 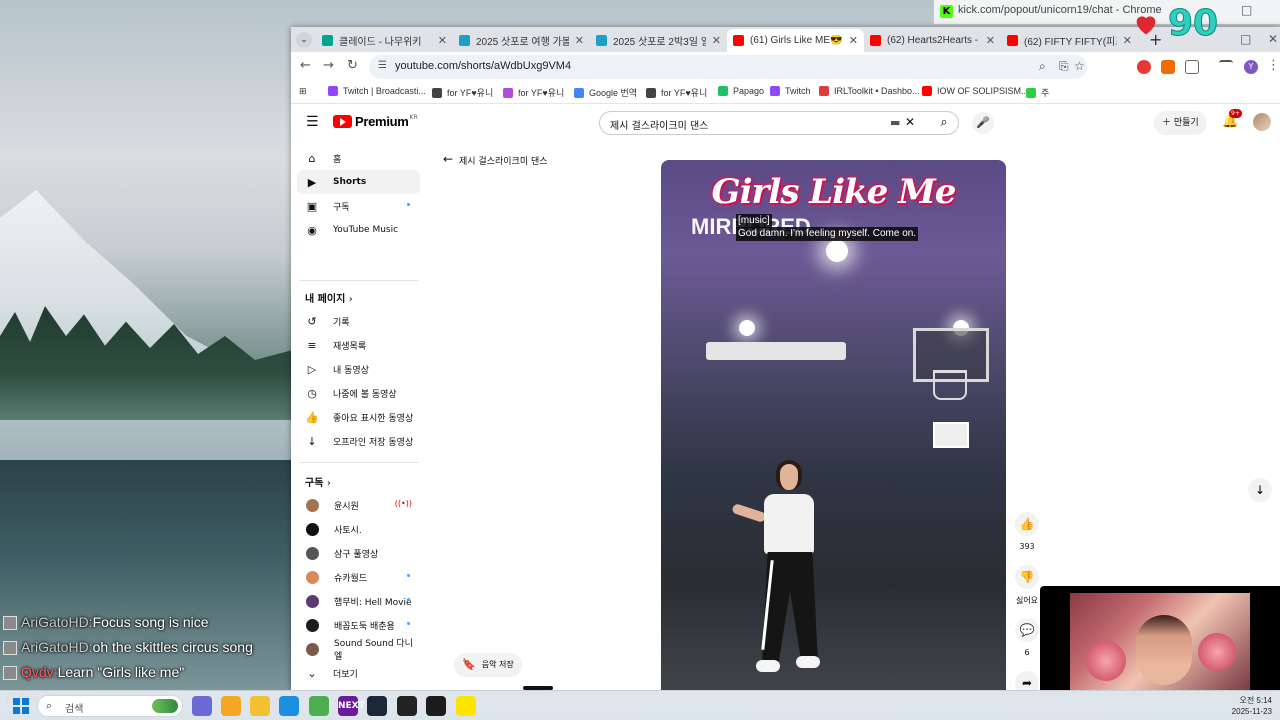 What do you see at coordinates (605, 92) in the screenshot?
I see `bookmark-item: Google 번역` at bounding box center [605, 92].